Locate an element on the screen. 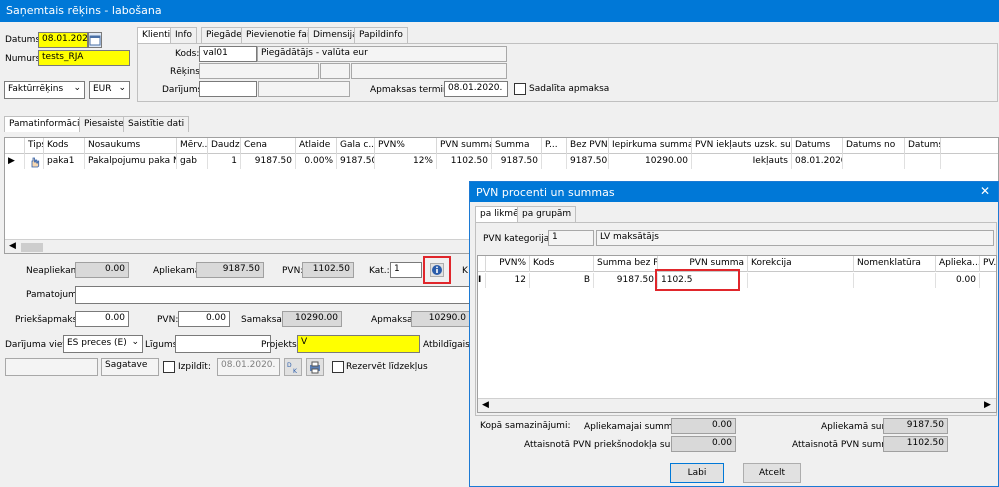  col-header: Cena is located at coordinates (268, 146).